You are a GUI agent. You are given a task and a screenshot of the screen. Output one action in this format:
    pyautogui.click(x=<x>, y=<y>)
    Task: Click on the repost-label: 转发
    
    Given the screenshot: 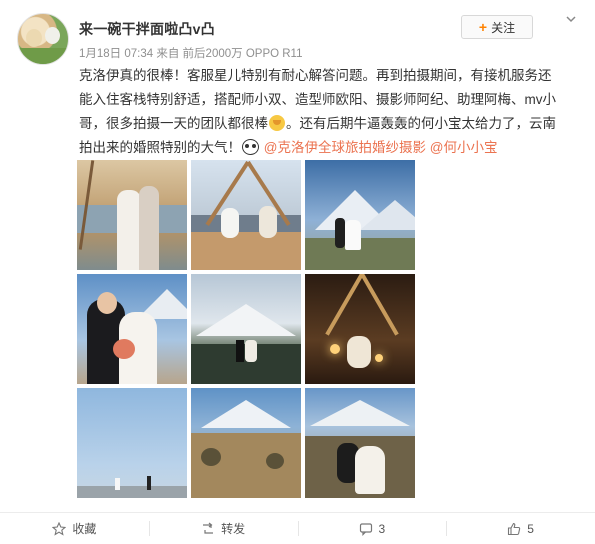 What is the action you would take?
    pyautogui.click(x=233, y=529)
    